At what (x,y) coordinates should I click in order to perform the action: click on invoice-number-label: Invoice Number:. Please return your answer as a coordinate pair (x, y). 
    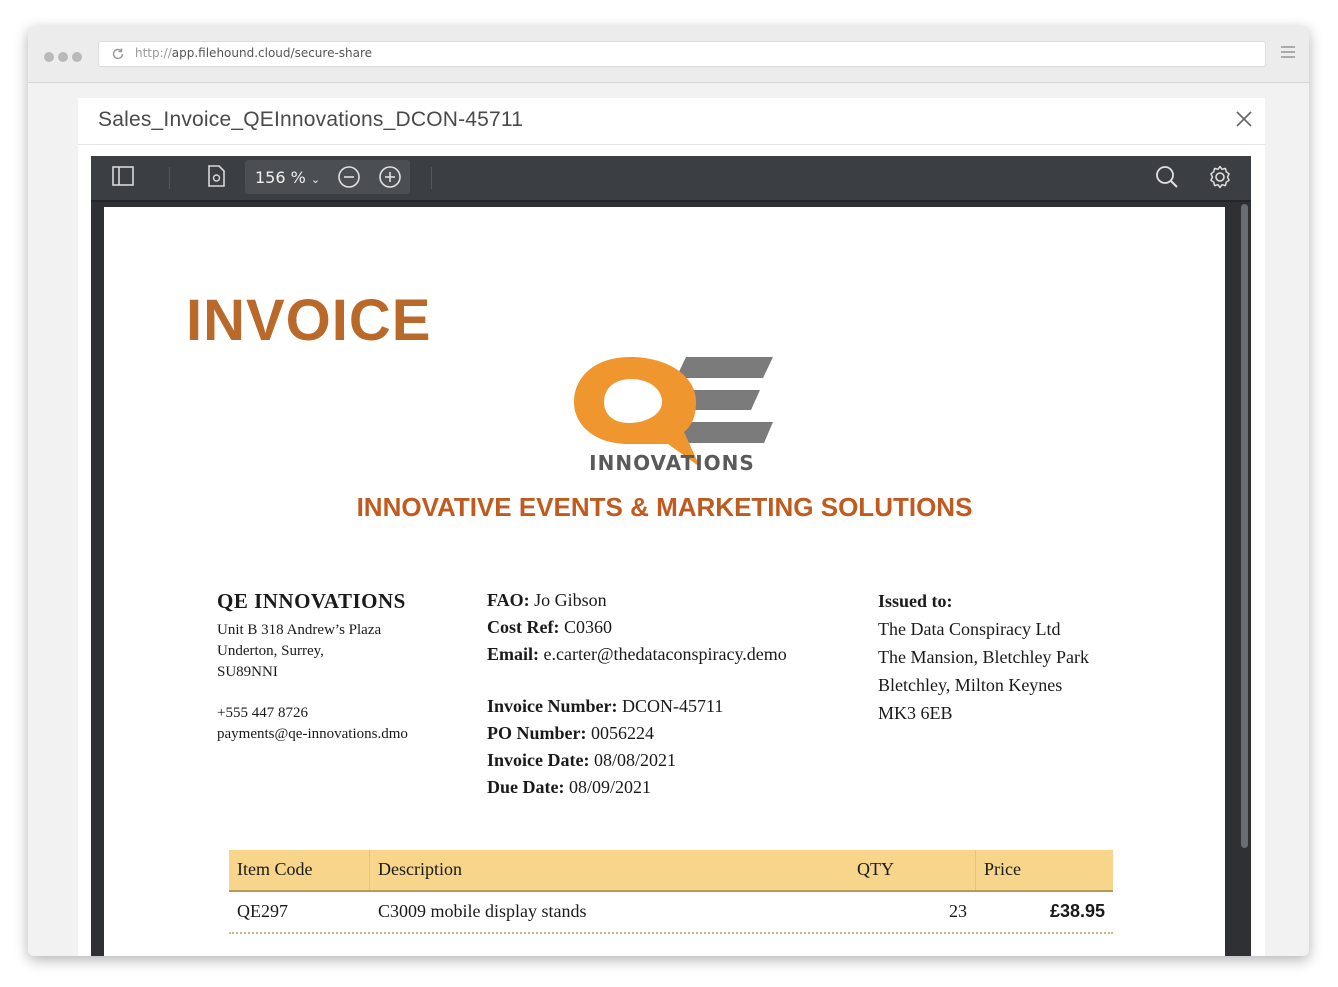
    Looking at the image, I should click on (552, 706).